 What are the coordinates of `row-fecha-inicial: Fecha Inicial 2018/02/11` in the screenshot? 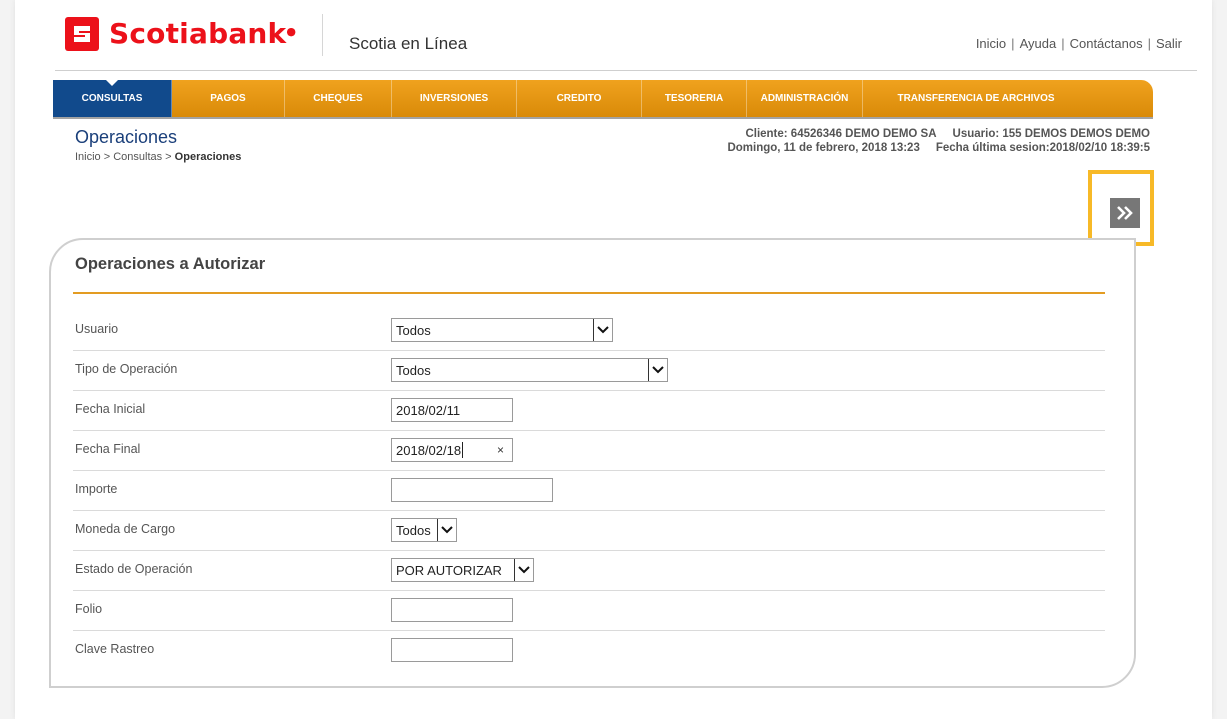 It's located at (589, 410).